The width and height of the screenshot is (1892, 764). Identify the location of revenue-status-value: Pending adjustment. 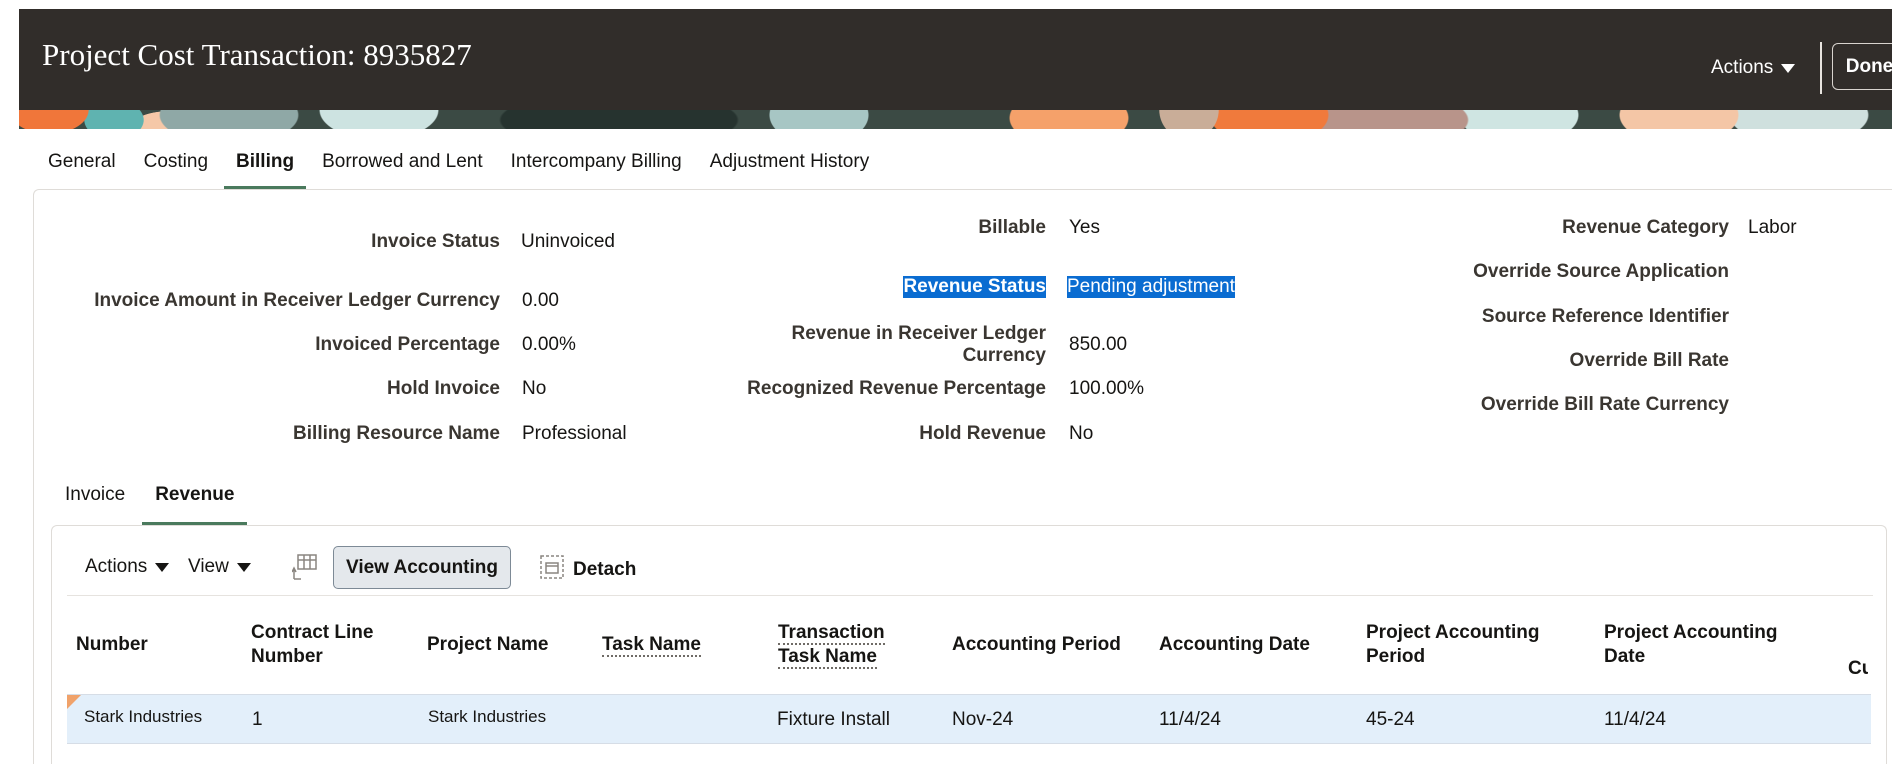
(1151, 287).